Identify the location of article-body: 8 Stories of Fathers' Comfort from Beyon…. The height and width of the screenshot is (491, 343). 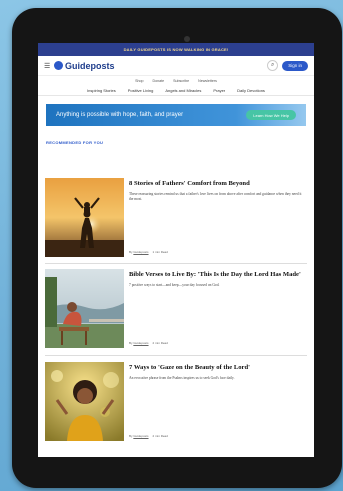
(216, 217).